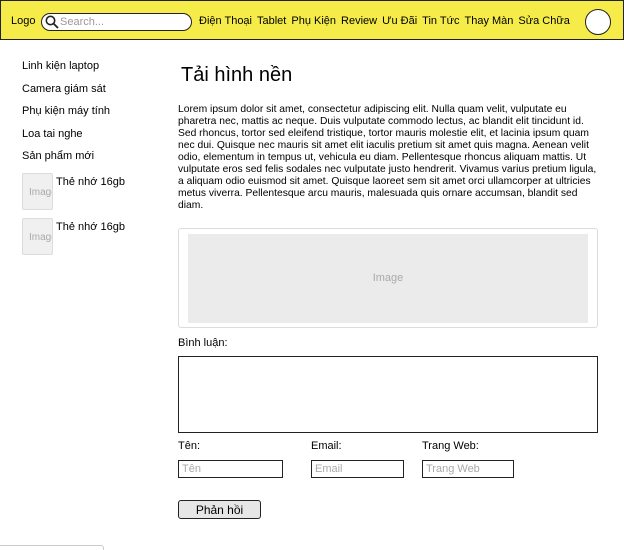  What do you see at coordinates (357, 469) in the screenshot?
I see `email-field` at bounding box center [357, 469].